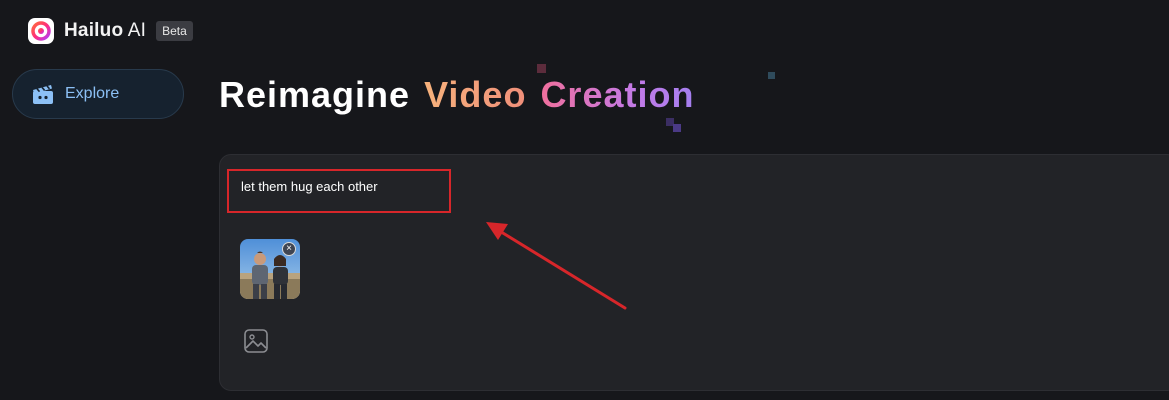  Describe the element at coordinates (617, 94) in the screenshot. I see `hero-word-creation: Creation` at that location.